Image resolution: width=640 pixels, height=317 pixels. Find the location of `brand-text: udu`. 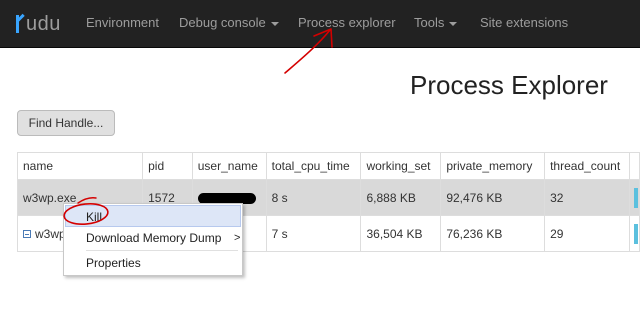

brand-text: udu is located at coordinates (43, 23).